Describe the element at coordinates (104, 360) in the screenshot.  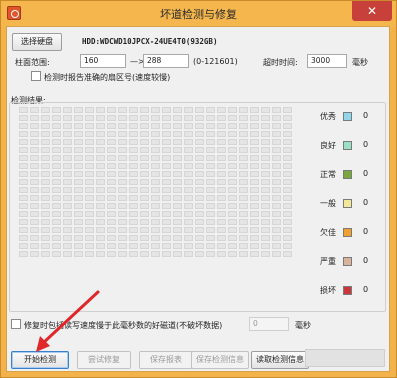
I see `try-repair-button: 尝试修复` at that location.